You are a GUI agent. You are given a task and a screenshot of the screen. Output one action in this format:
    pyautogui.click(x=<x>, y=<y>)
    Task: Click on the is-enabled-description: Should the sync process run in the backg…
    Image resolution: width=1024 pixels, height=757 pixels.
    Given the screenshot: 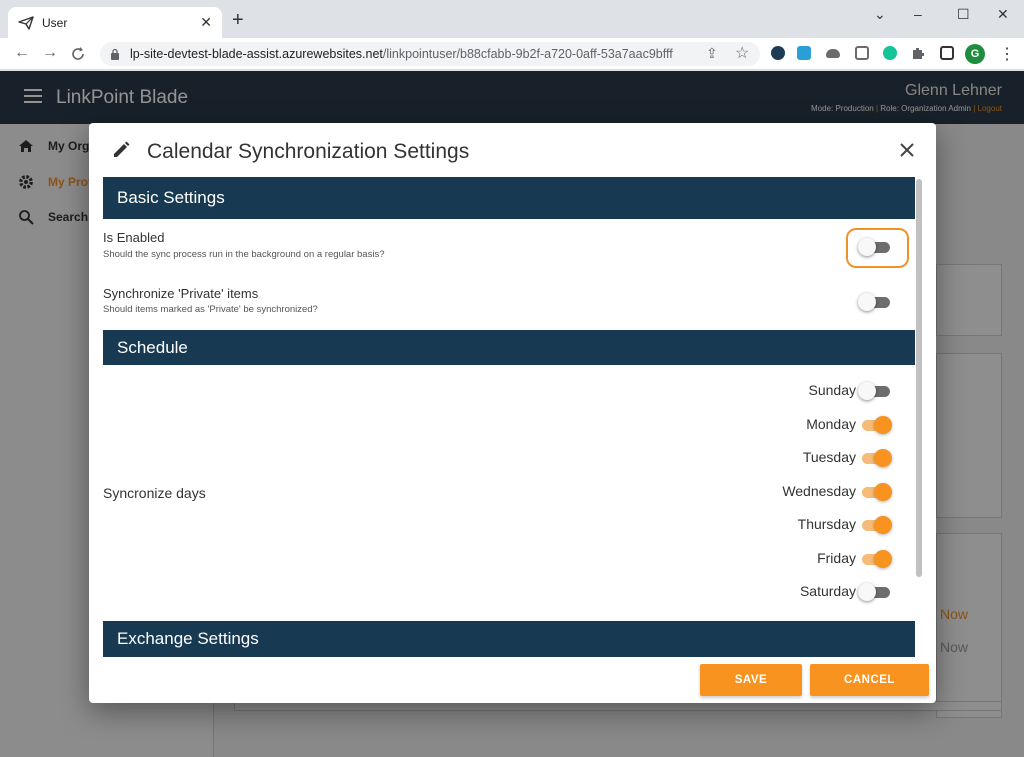 What is the action you would take?
    pyautogui.click(x=244, y=254)
    